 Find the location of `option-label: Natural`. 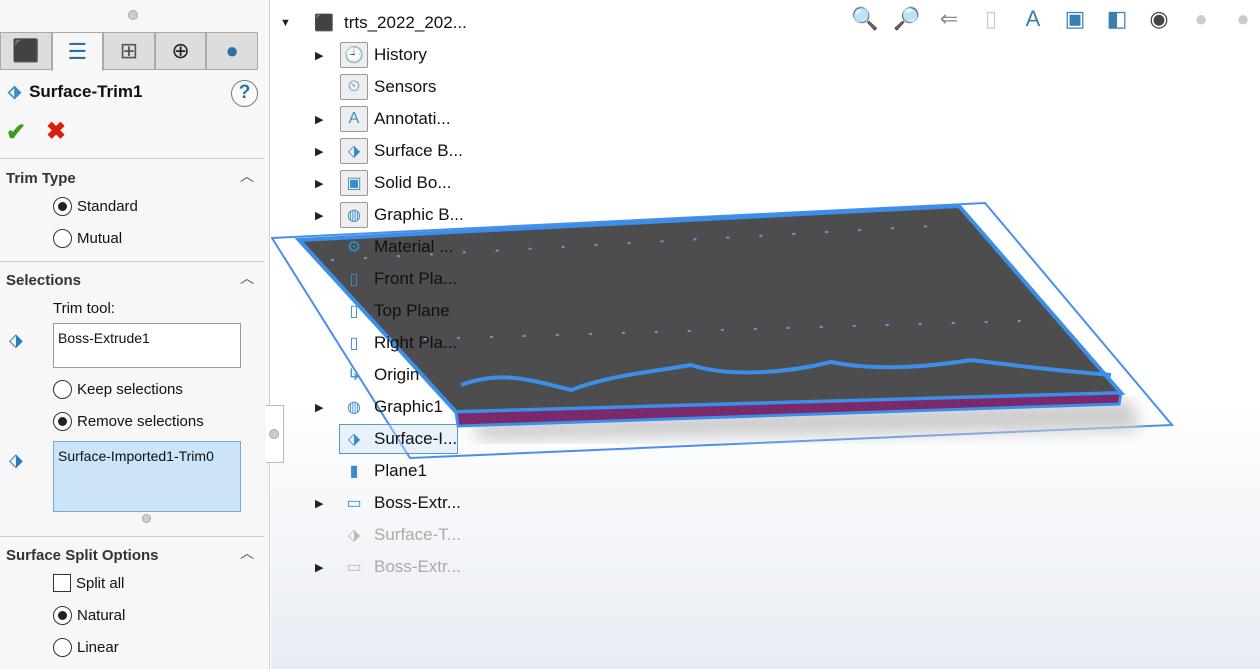

option-label: Natural is located at coordinates (101, 615).